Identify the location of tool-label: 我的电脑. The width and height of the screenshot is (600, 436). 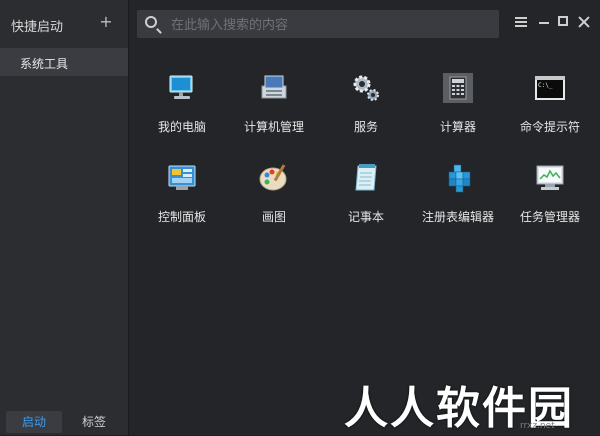
(181, 127).